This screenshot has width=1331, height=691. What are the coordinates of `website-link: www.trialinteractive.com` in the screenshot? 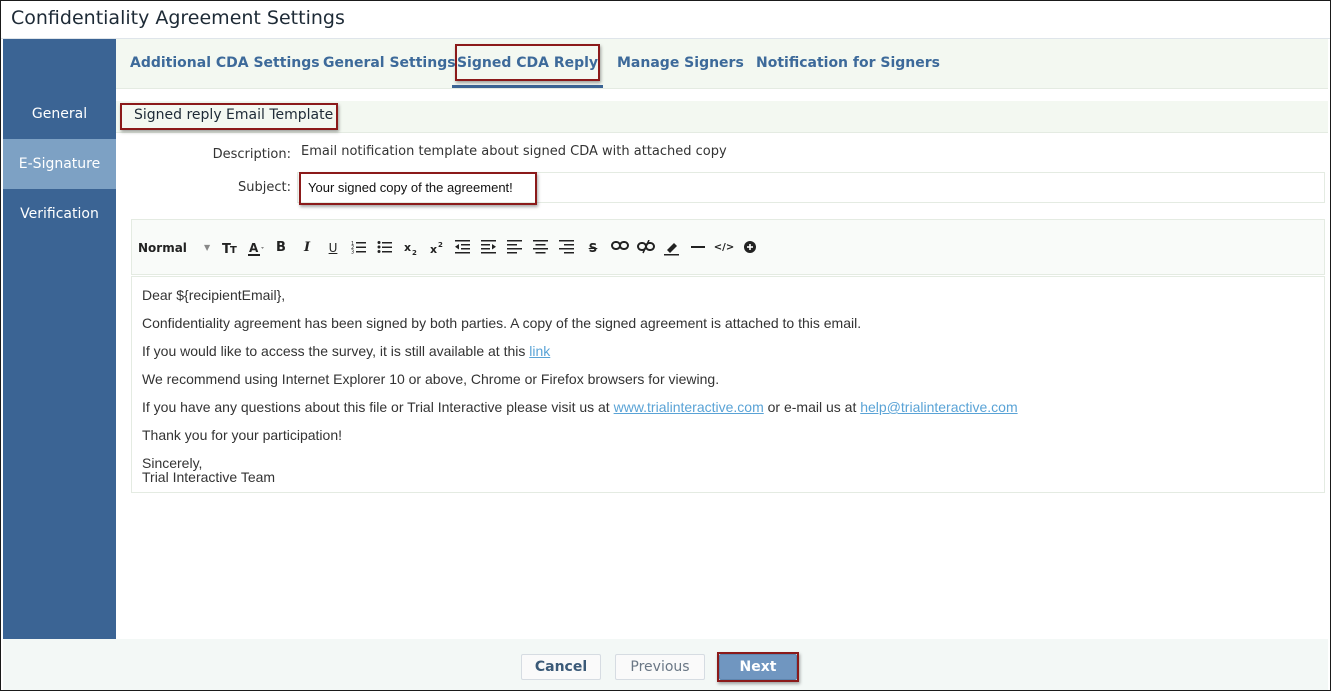 It's located at (689, 407).